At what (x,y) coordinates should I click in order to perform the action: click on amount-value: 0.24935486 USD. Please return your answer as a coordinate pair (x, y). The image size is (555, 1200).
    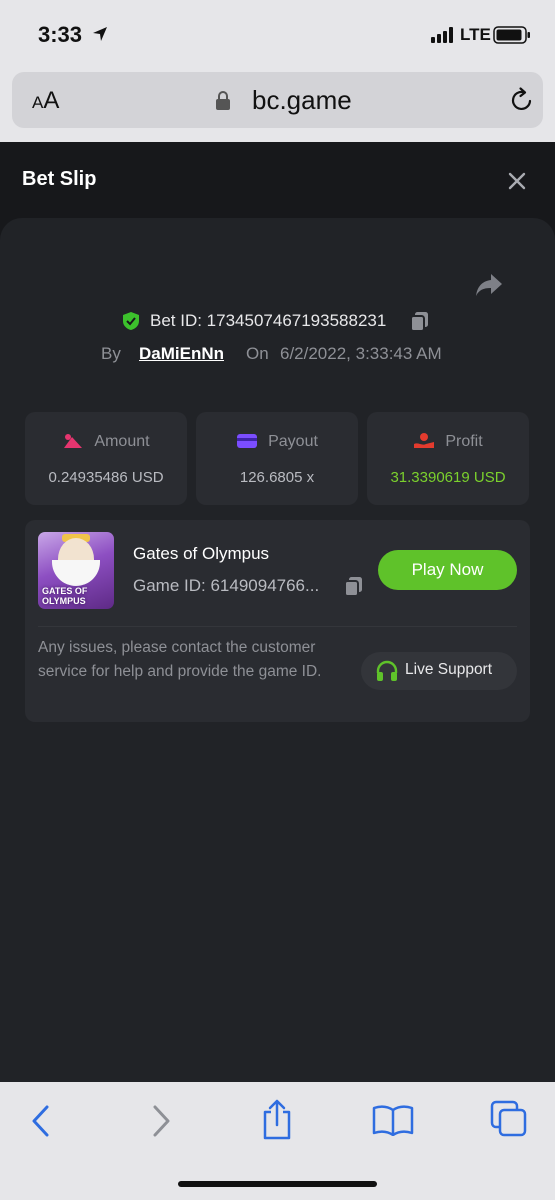
    Looking at the image, I should click on (106, 477).